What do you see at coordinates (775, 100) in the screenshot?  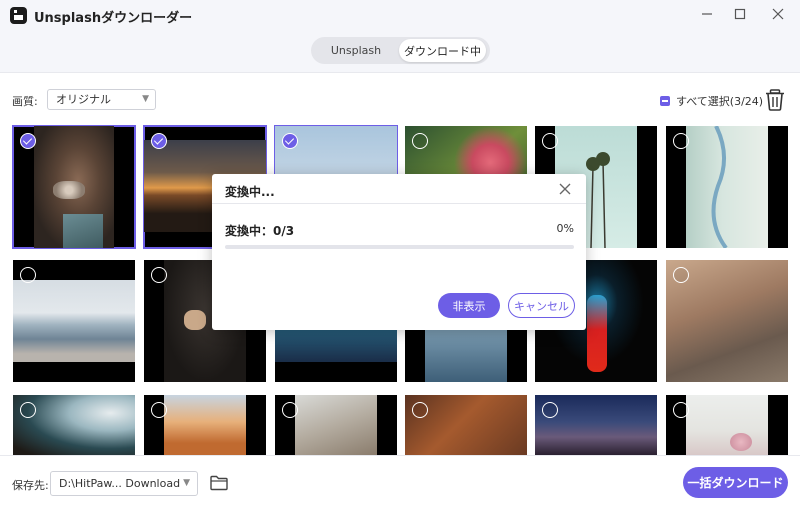 I see `trash-icon` at bounding box center [775, 100].